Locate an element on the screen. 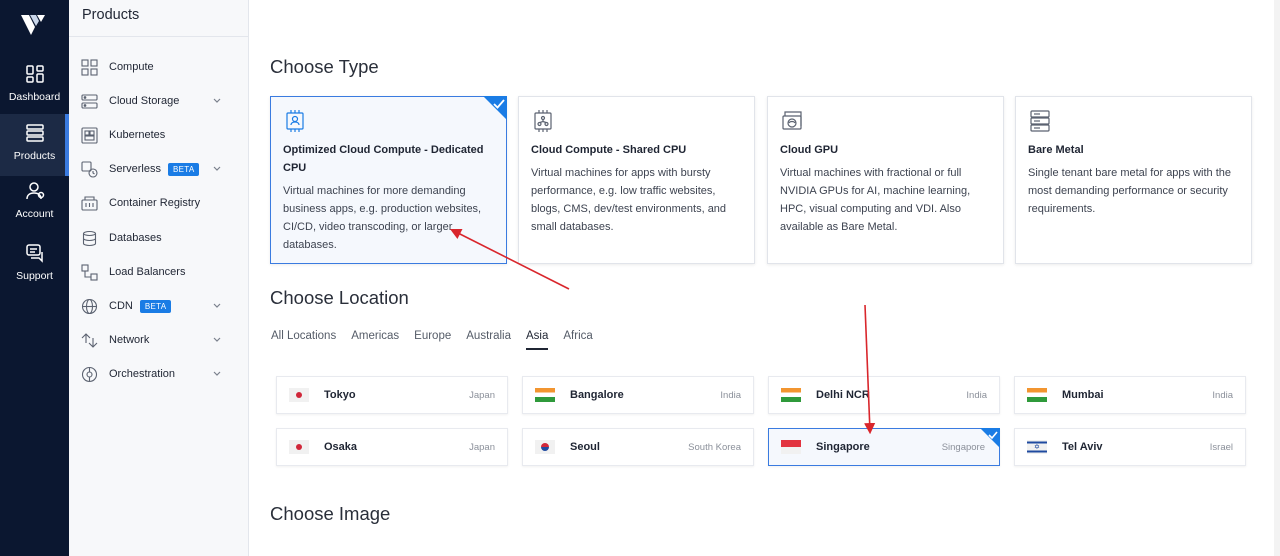  products-title: Products is located at coordinates (158, 18).